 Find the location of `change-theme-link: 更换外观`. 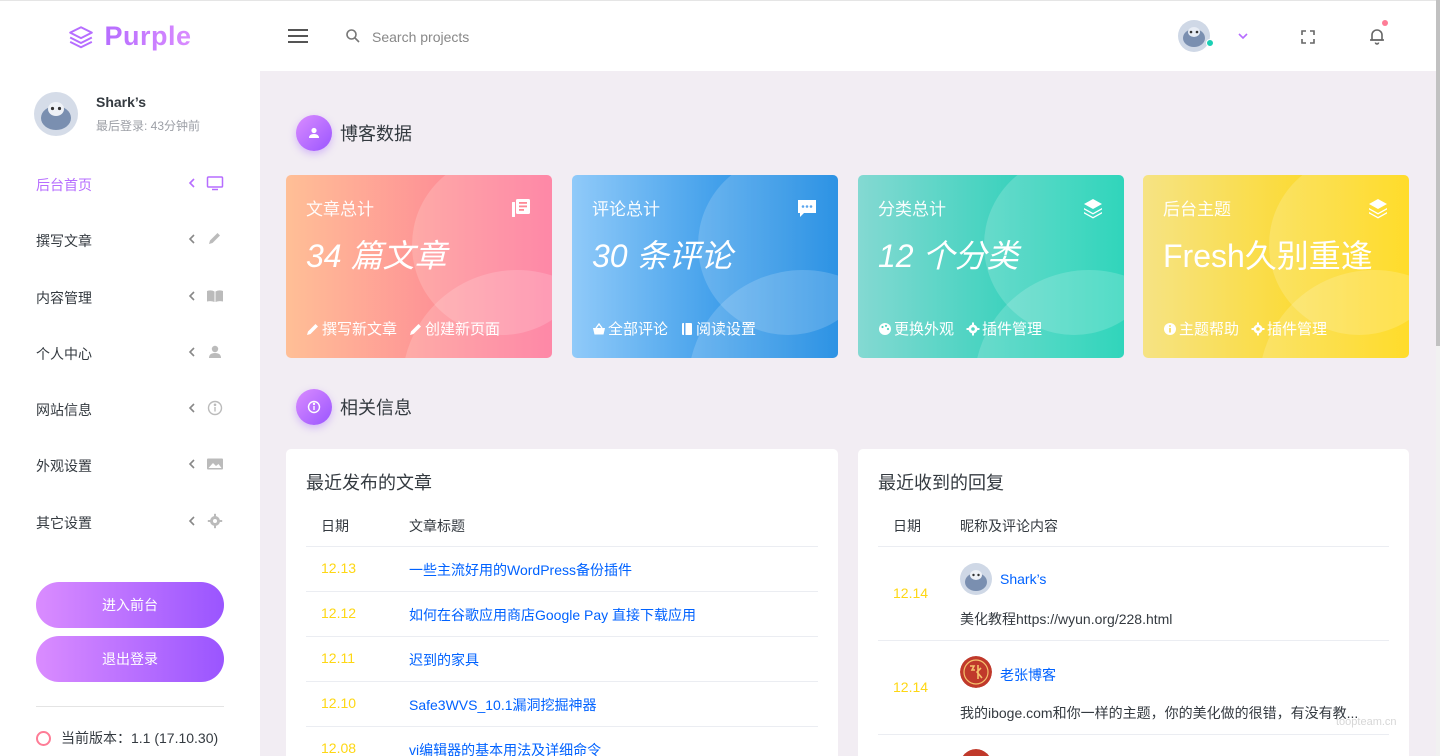

change-theme-link: 更换外观 is located at coordinates (916, 328).